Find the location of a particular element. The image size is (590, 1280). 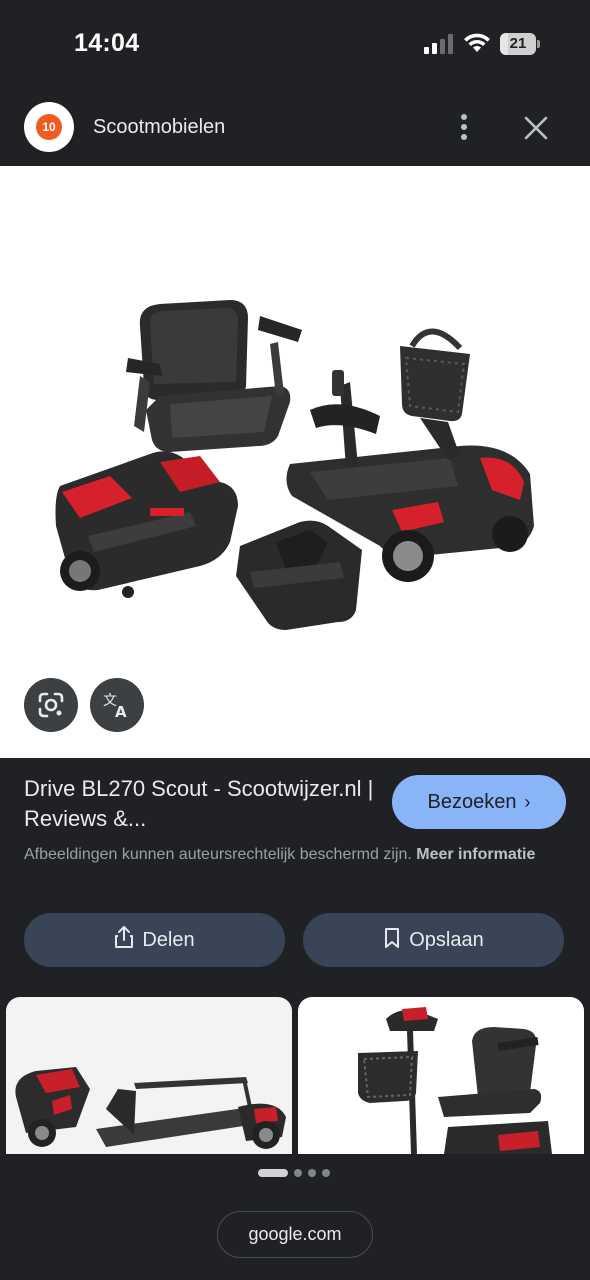

svg-text: A is located at coordinates (121, 711).